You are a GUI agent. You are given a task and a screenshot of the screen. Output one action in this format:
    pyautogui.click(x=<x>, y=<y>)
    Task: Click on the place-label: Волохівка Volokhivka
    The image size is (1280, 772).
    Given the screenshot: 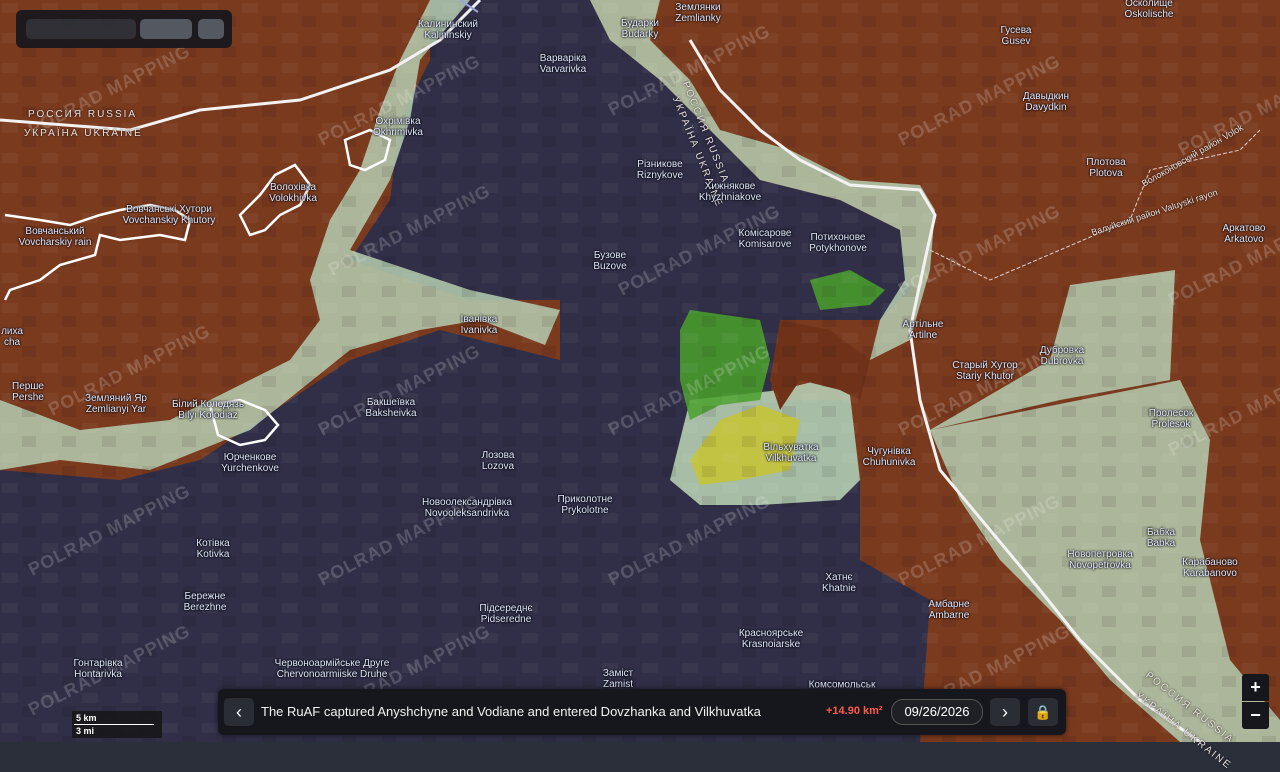 What is the action you would take?
    pyautogui.click(x=293, y=193)
    